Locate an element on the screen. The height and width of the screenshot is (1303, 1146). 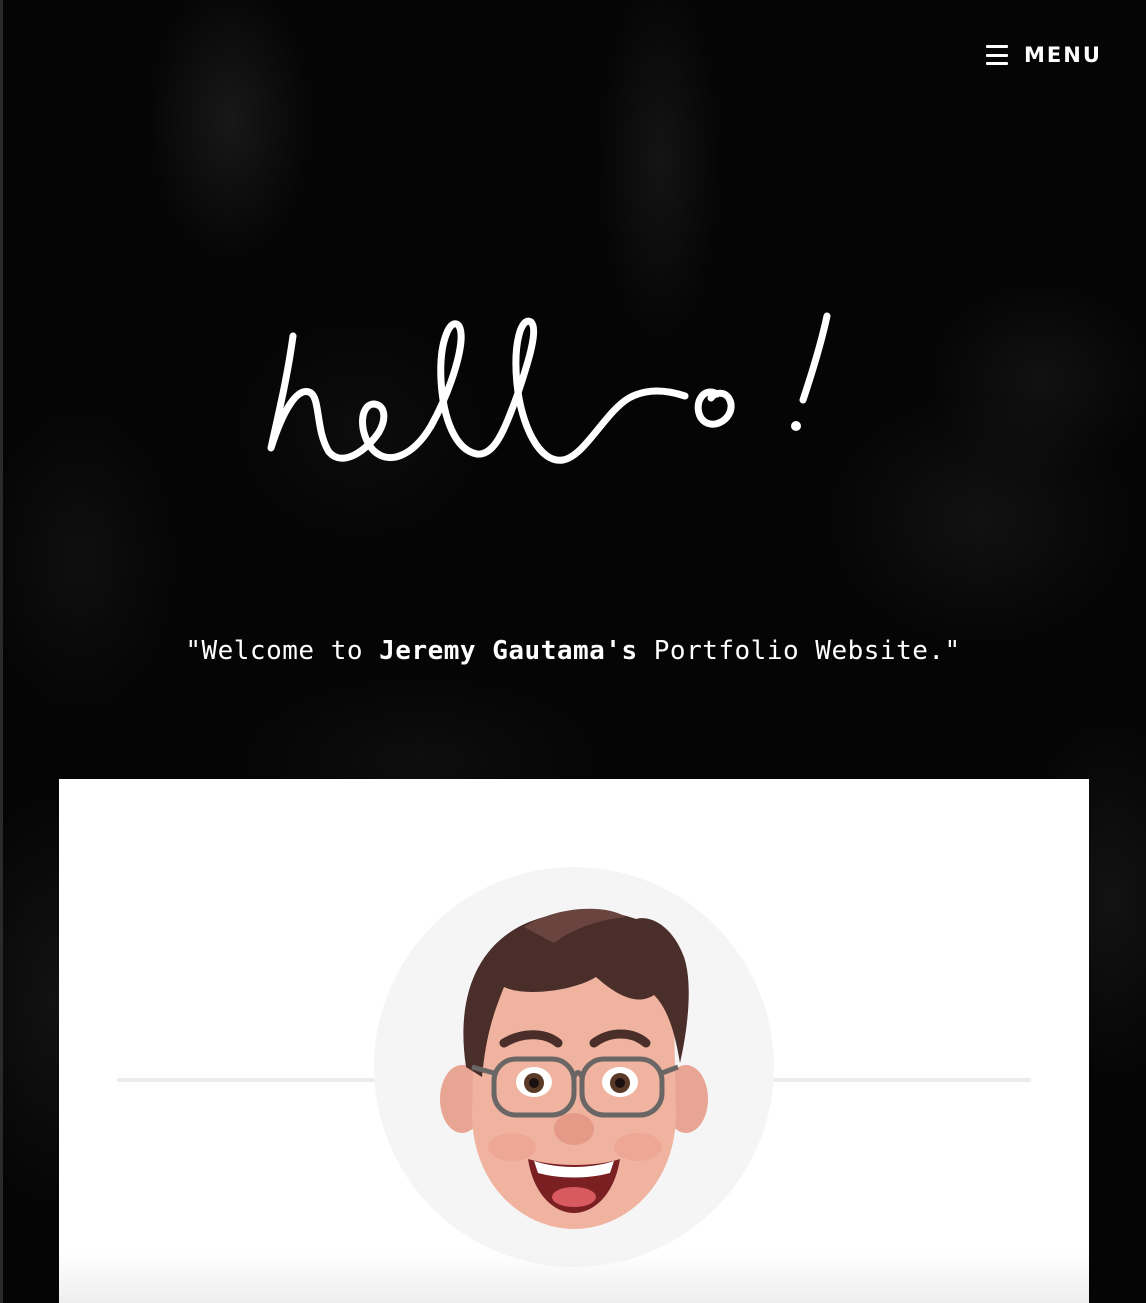
menu-label: MENU is located at coordinates (1063, 55).